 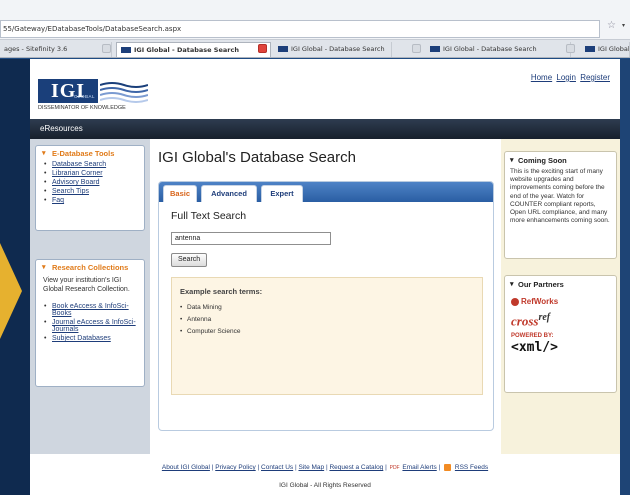 What do you see at coordinates (448, 467) in the screenshot?
I see `rss-icon` at bounding box center [448, 467].